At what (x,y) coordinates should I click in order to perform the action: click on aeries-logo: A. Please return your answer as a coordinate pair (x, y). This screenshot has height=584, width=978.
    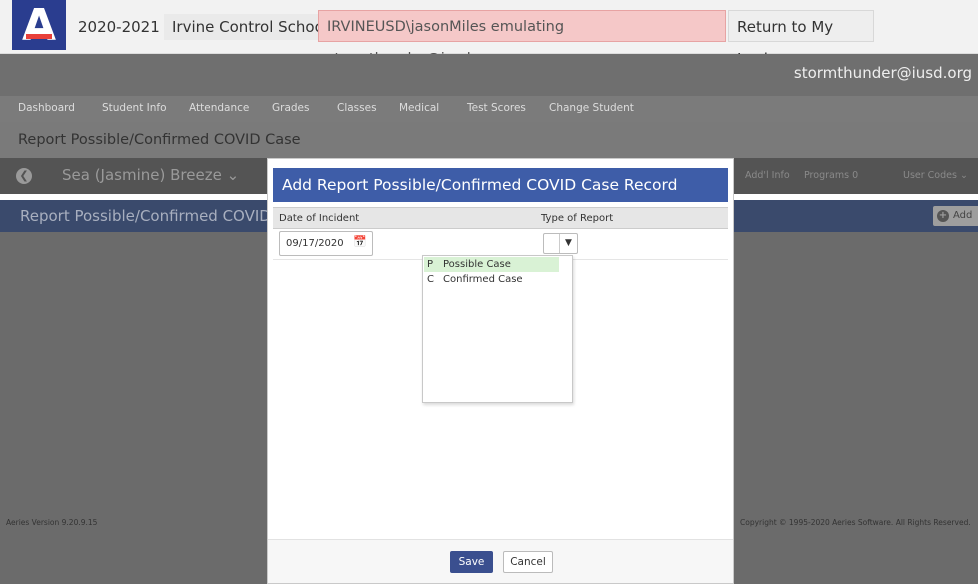
    Looking at the image, I should click on (39, 25).